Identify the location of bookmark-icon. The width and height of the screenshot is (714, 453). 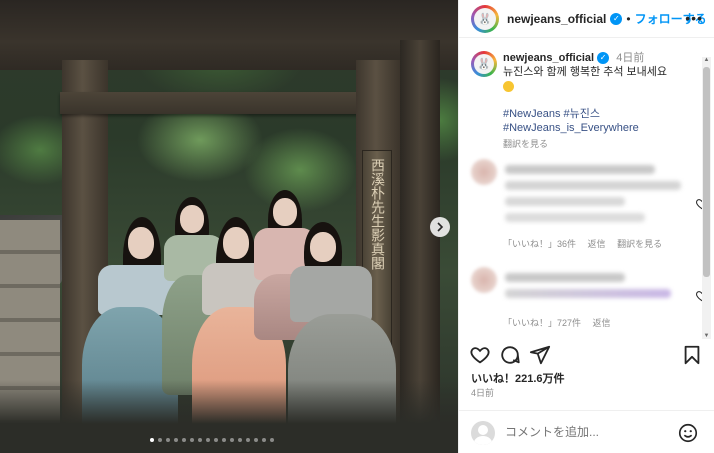
(692, 355).